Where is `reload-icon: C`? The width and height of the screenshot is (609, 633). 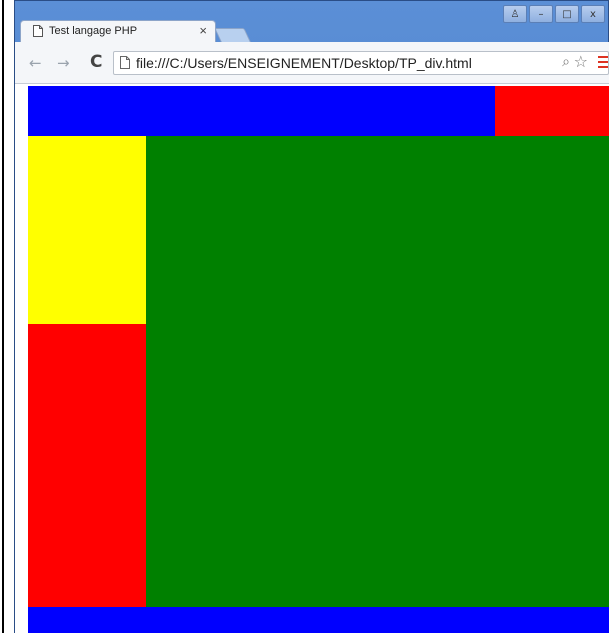
reload-icon: C is located at coordinates (96, 62).